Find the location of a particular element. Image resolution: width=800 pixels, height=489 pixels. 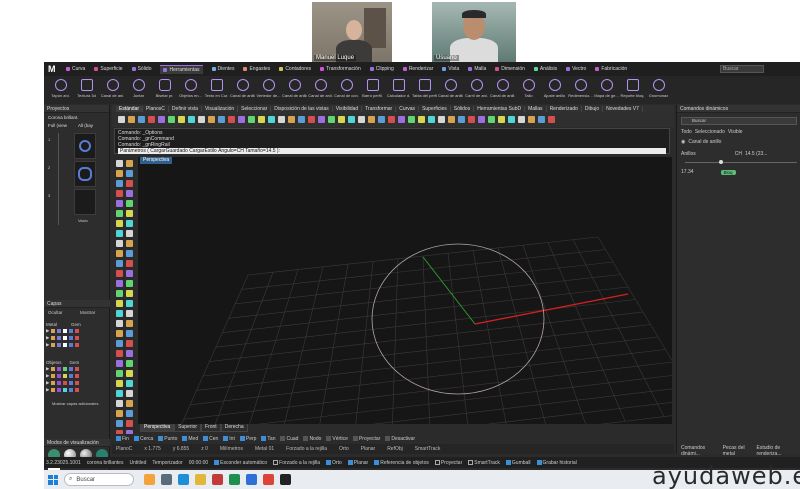

menu-tab: Sólido is located at coordinates (141, 69).